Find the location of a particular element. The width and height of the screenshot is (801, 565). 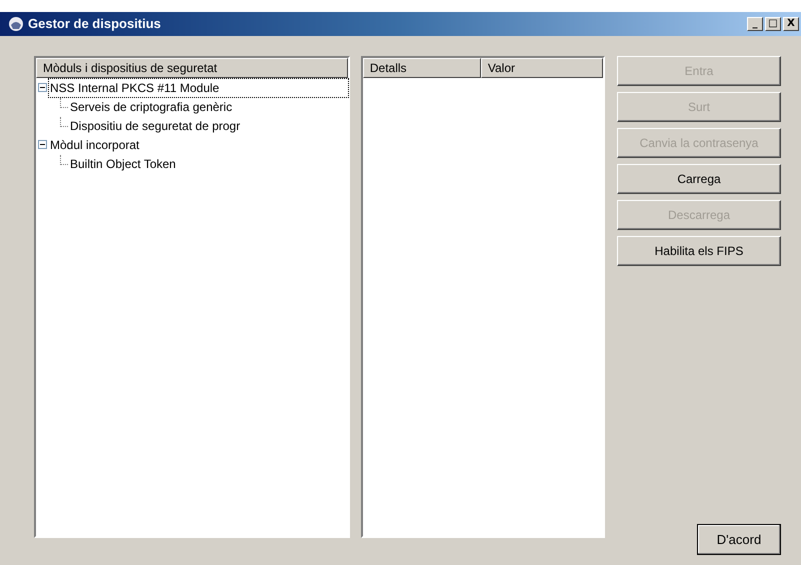

column-header: Detalls is located at coordinates (421, 68).